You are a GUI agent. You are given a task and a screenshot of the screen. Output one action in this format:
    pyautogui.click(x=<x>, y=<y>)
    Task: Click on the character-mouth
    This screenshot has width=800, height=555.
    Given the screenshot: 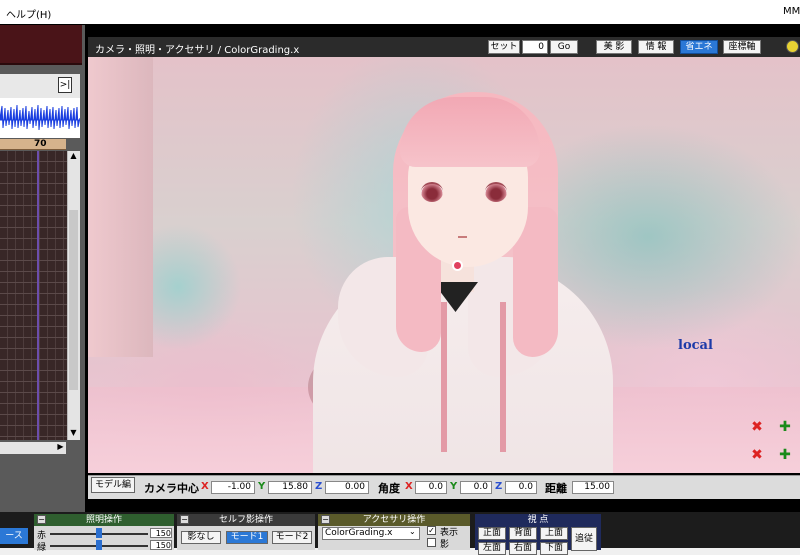 What is the action you would take?
    pyautogui.click(x=462, y=237)
    